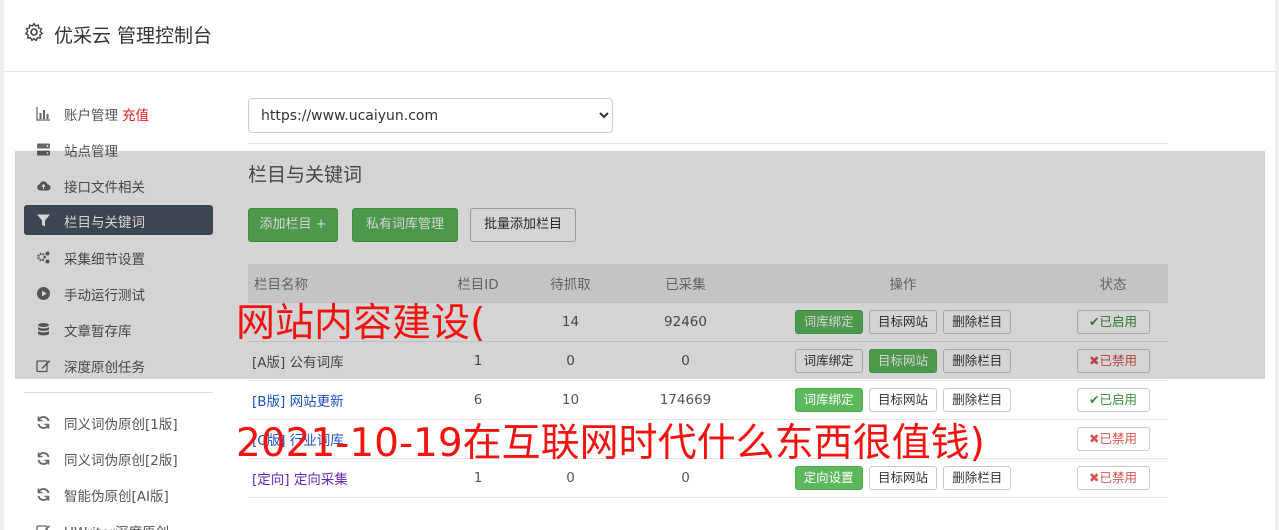 Image resolution: width=1279 pixels, height=530 pixels. Describe the element at coordinates (570, 321) in the screenshot. I see `pending-cell: 14` at that location.